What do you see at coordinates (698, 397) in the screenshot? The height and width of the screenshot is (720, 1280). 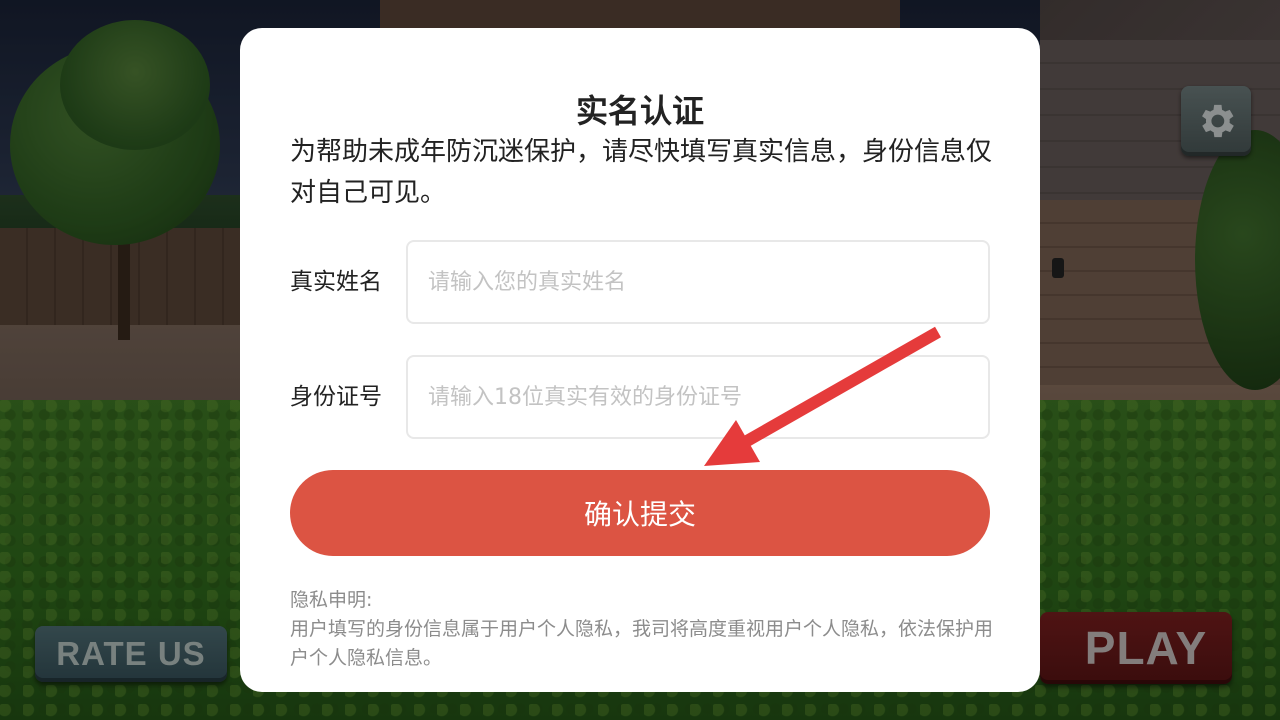 I see `id-number-input` at bounding box center [698, 397].